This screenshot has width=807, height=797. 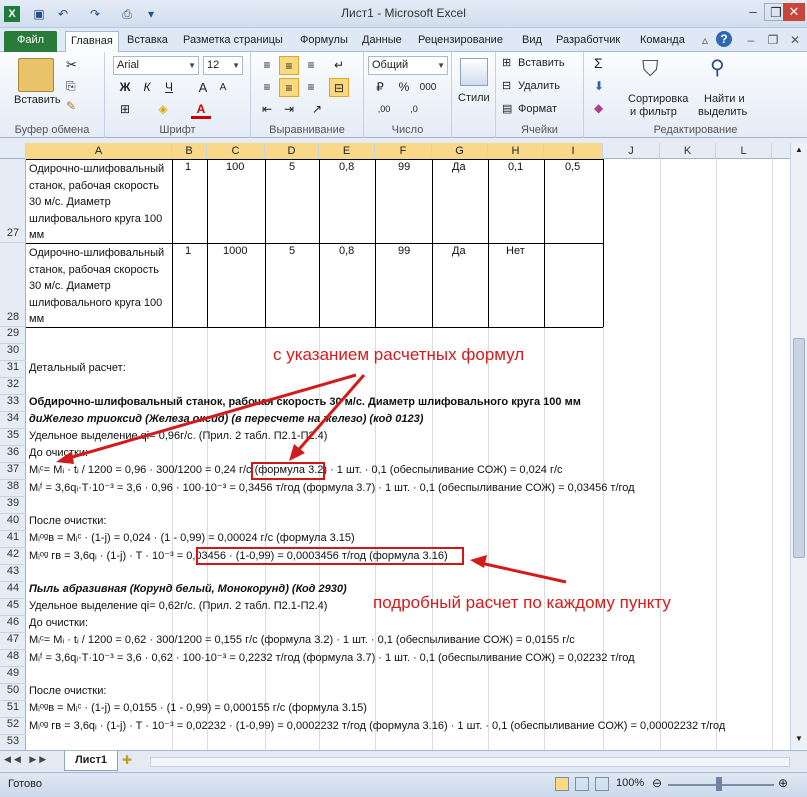 I want to click on workbook-minimize-icon: –, so click(x=751, y=40).